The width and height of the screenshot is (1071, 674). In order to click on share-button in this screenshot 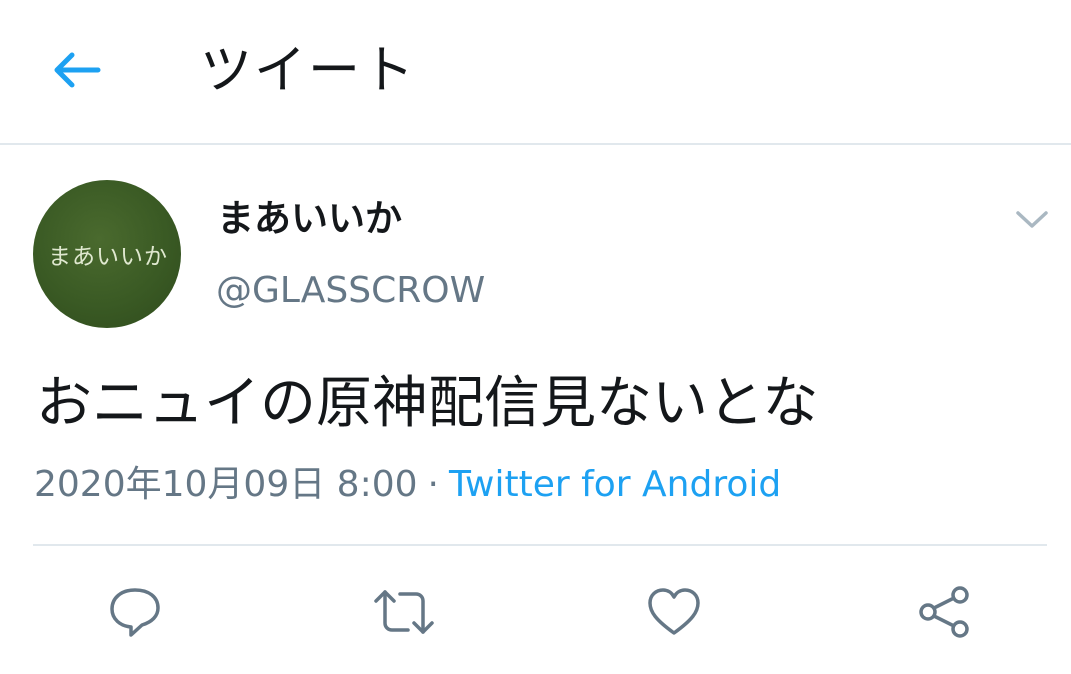, I will do `click(944, 612)`.